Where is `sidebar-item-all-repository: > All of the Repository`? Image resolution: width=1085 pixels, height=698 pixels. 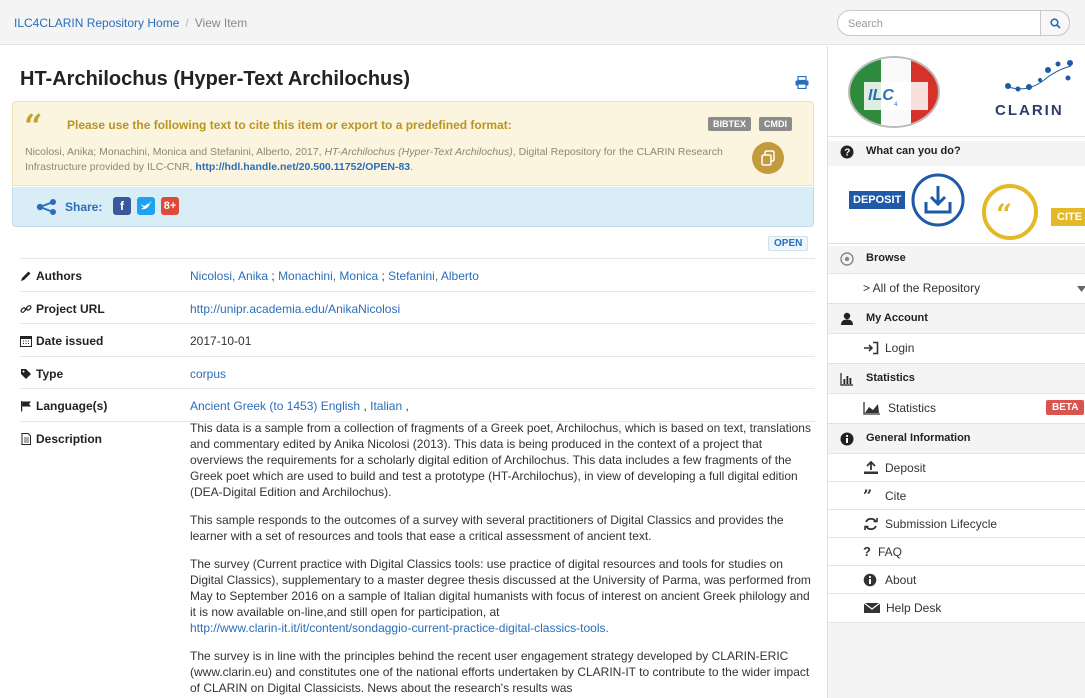
sidebar-item-all-repository: > All of the Repository is located at coordinates (956, 288).